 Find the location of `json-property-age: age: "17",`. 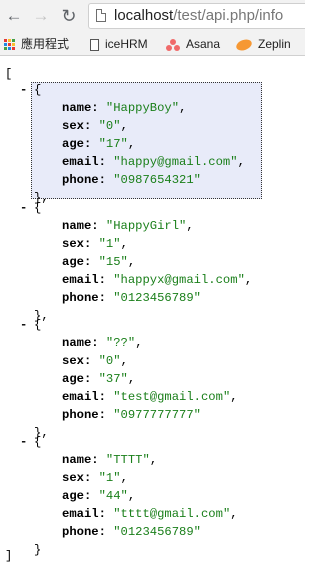

json-property-age: age: "17", is located at coordinates (99, 144).